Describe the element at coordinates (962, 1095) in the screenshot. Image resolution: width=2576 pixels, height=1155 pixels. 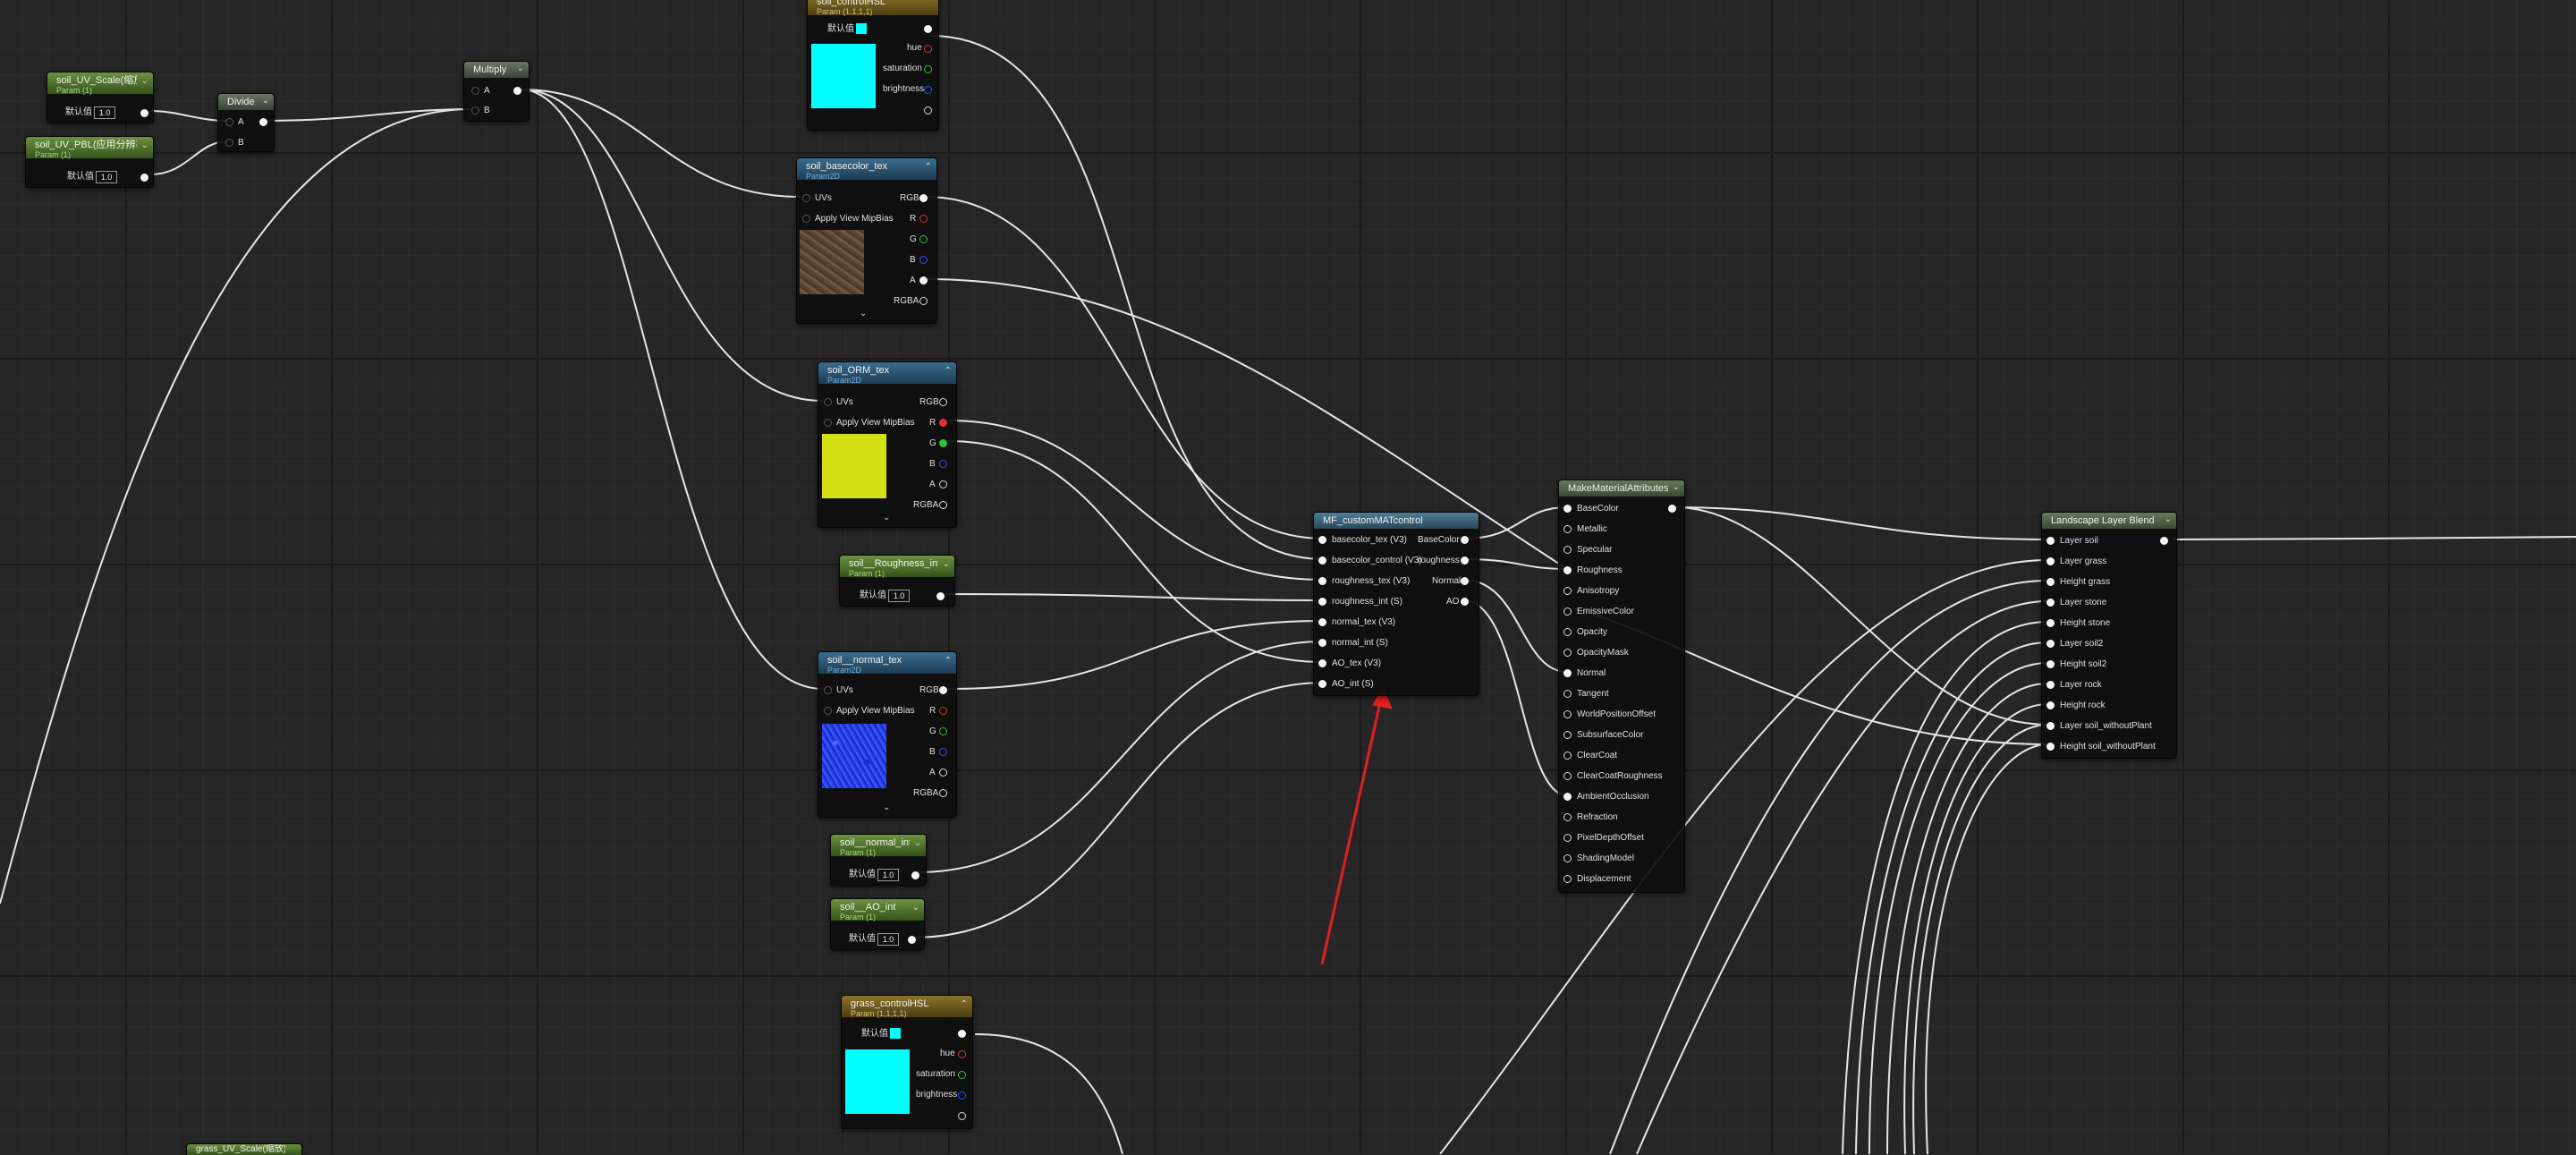
I see `output-pin-brightness` at that location.